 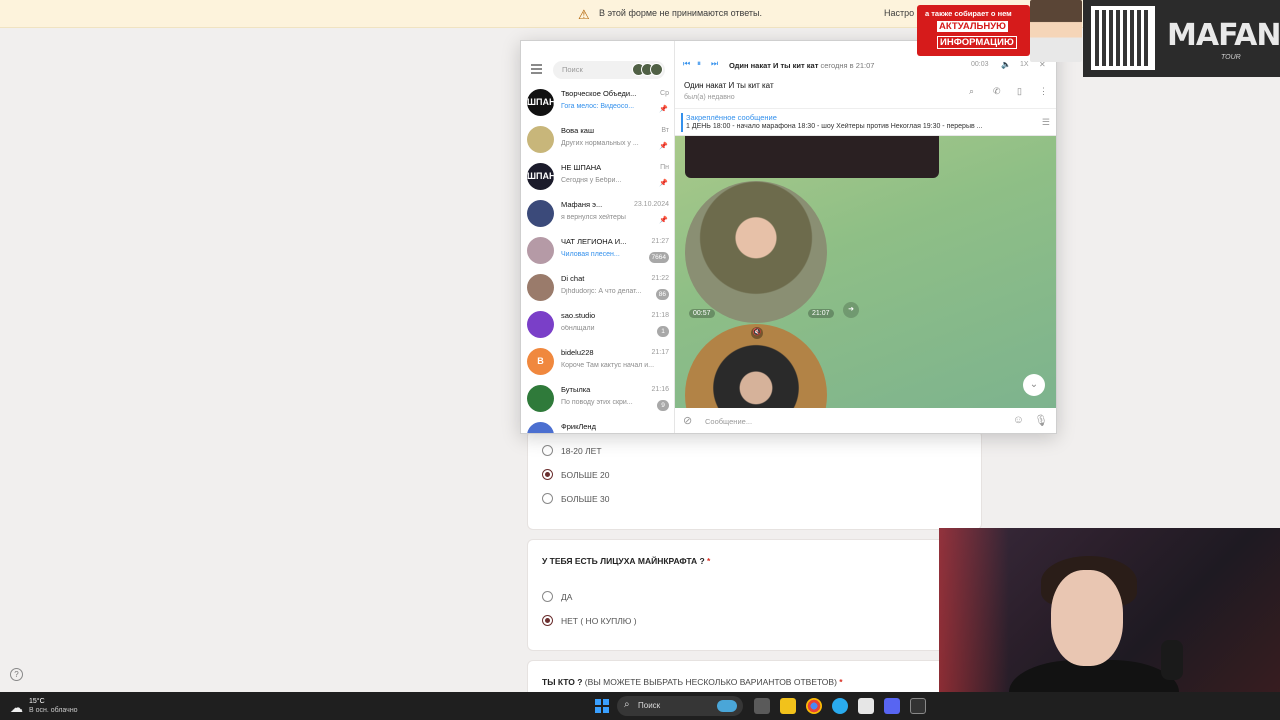 What do you see at coordinates (918, 706) in the screenshot?
I see `obs-icon` at bounding box center [918, 706].